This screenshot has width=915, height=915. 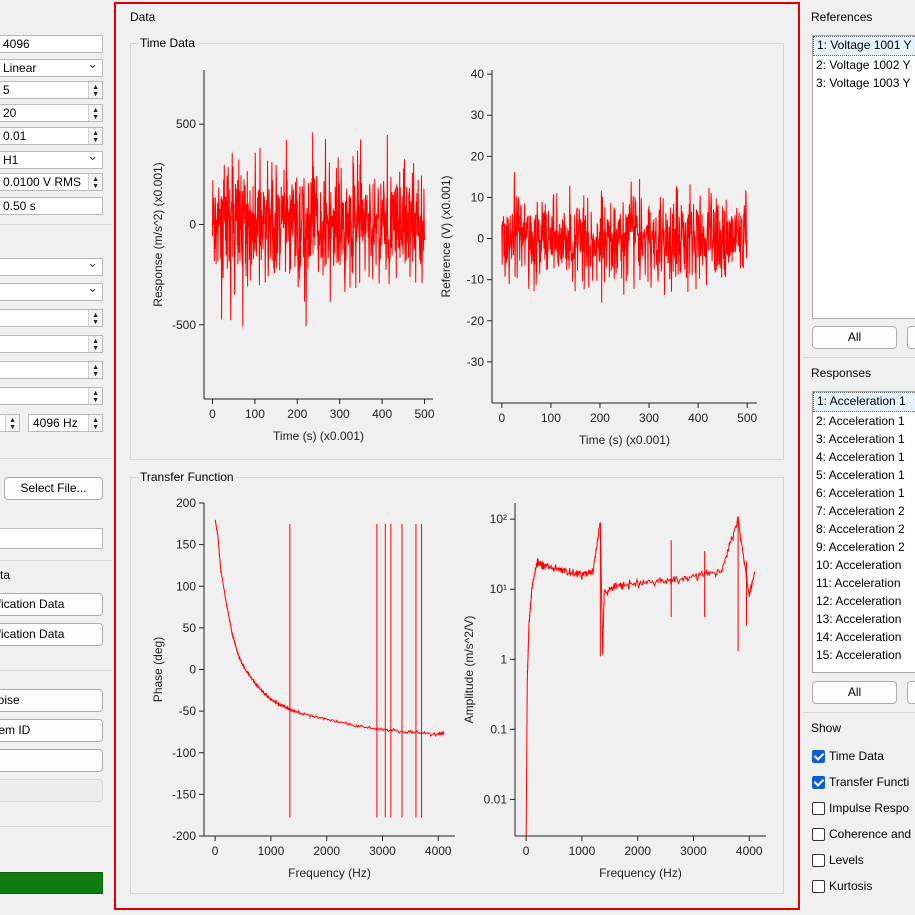 What do you see at coordinates (864, 619) in the screenshot?
I see `response-item: 13: Acceleration` at bounding box center [864, 619].